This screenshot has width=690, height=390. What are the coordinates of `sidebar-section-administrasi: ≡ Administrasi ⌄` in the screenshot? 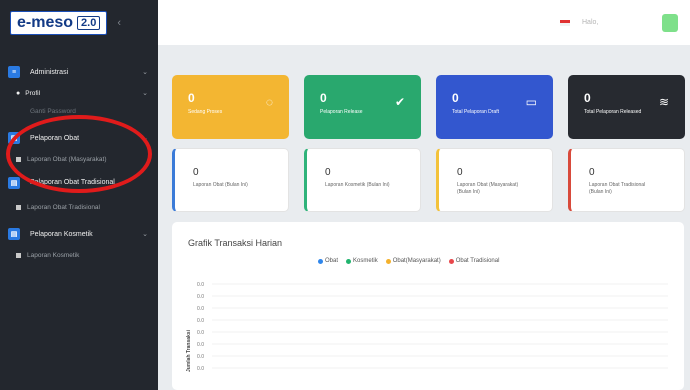 It's located at (79, 72).